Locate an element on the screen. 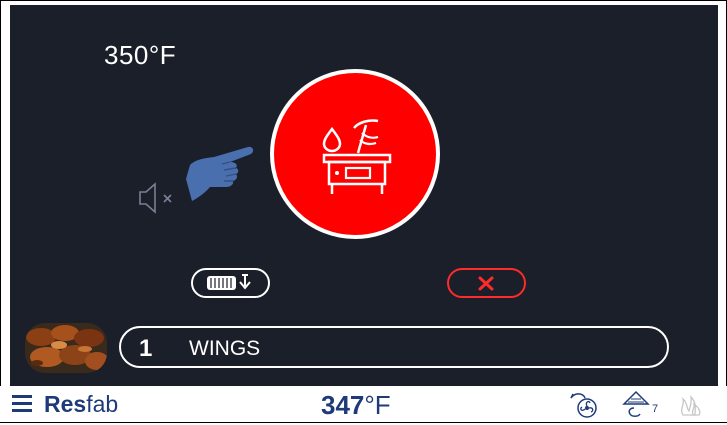  fan-icon is located at coordinates (584, 406).